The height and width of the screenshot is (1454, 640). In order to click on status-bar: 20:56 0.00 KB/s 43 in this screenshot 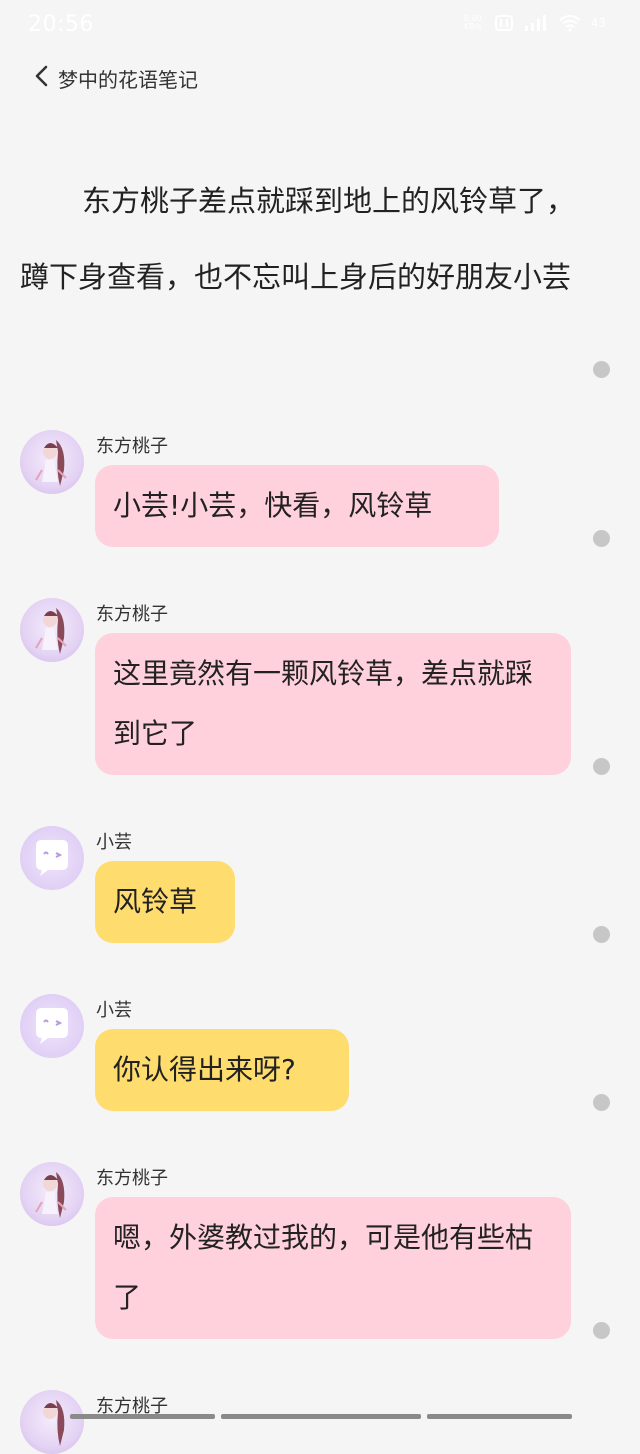, I will do `click(320, 25)`.